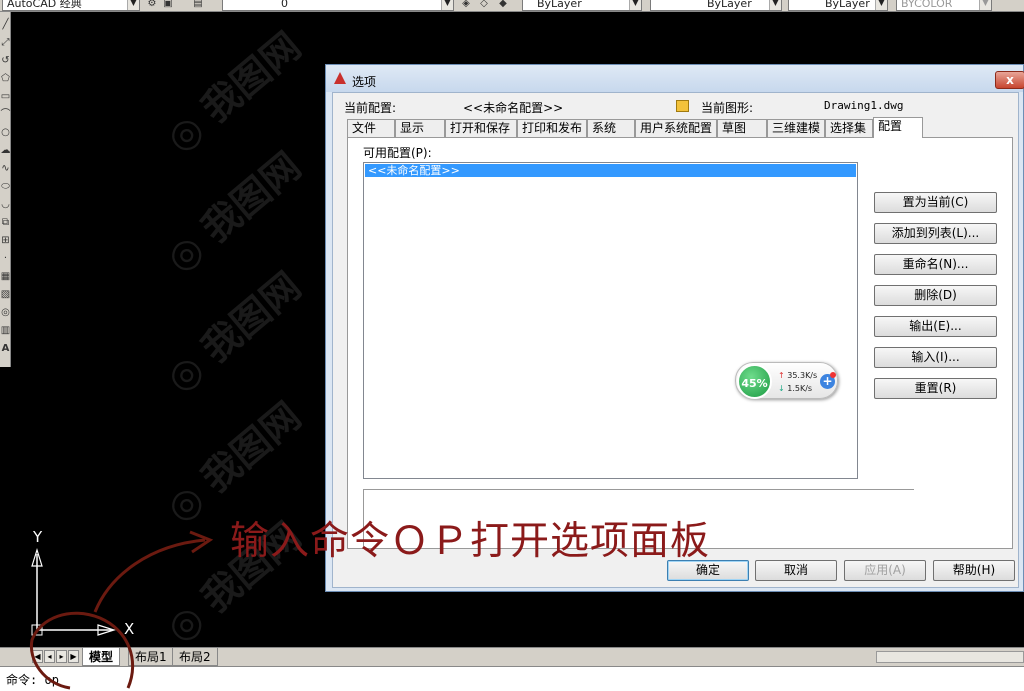 Image resolution: width=1024 pixels, height=691 pixels. I want to click on tab-open-save: 打开和保存, so click(481, 128).